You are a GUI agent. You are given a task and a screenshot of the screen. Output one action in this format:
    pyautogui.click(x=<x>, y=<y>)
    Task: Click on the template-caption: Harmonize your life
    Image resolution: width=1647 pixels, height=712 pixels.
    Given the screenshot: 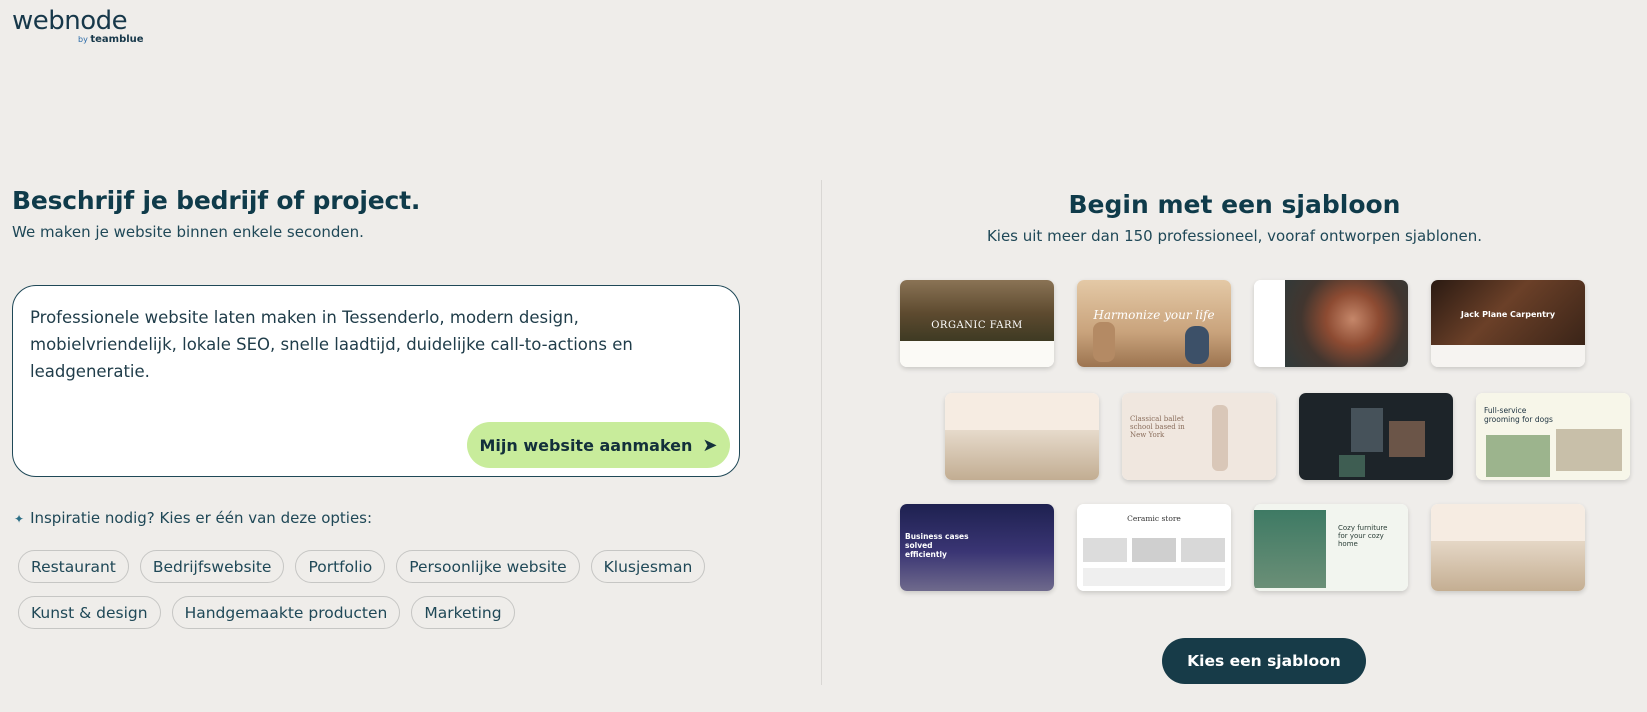 What is the action you would take?
    pyautogui.click(x=1154, y=315)
    